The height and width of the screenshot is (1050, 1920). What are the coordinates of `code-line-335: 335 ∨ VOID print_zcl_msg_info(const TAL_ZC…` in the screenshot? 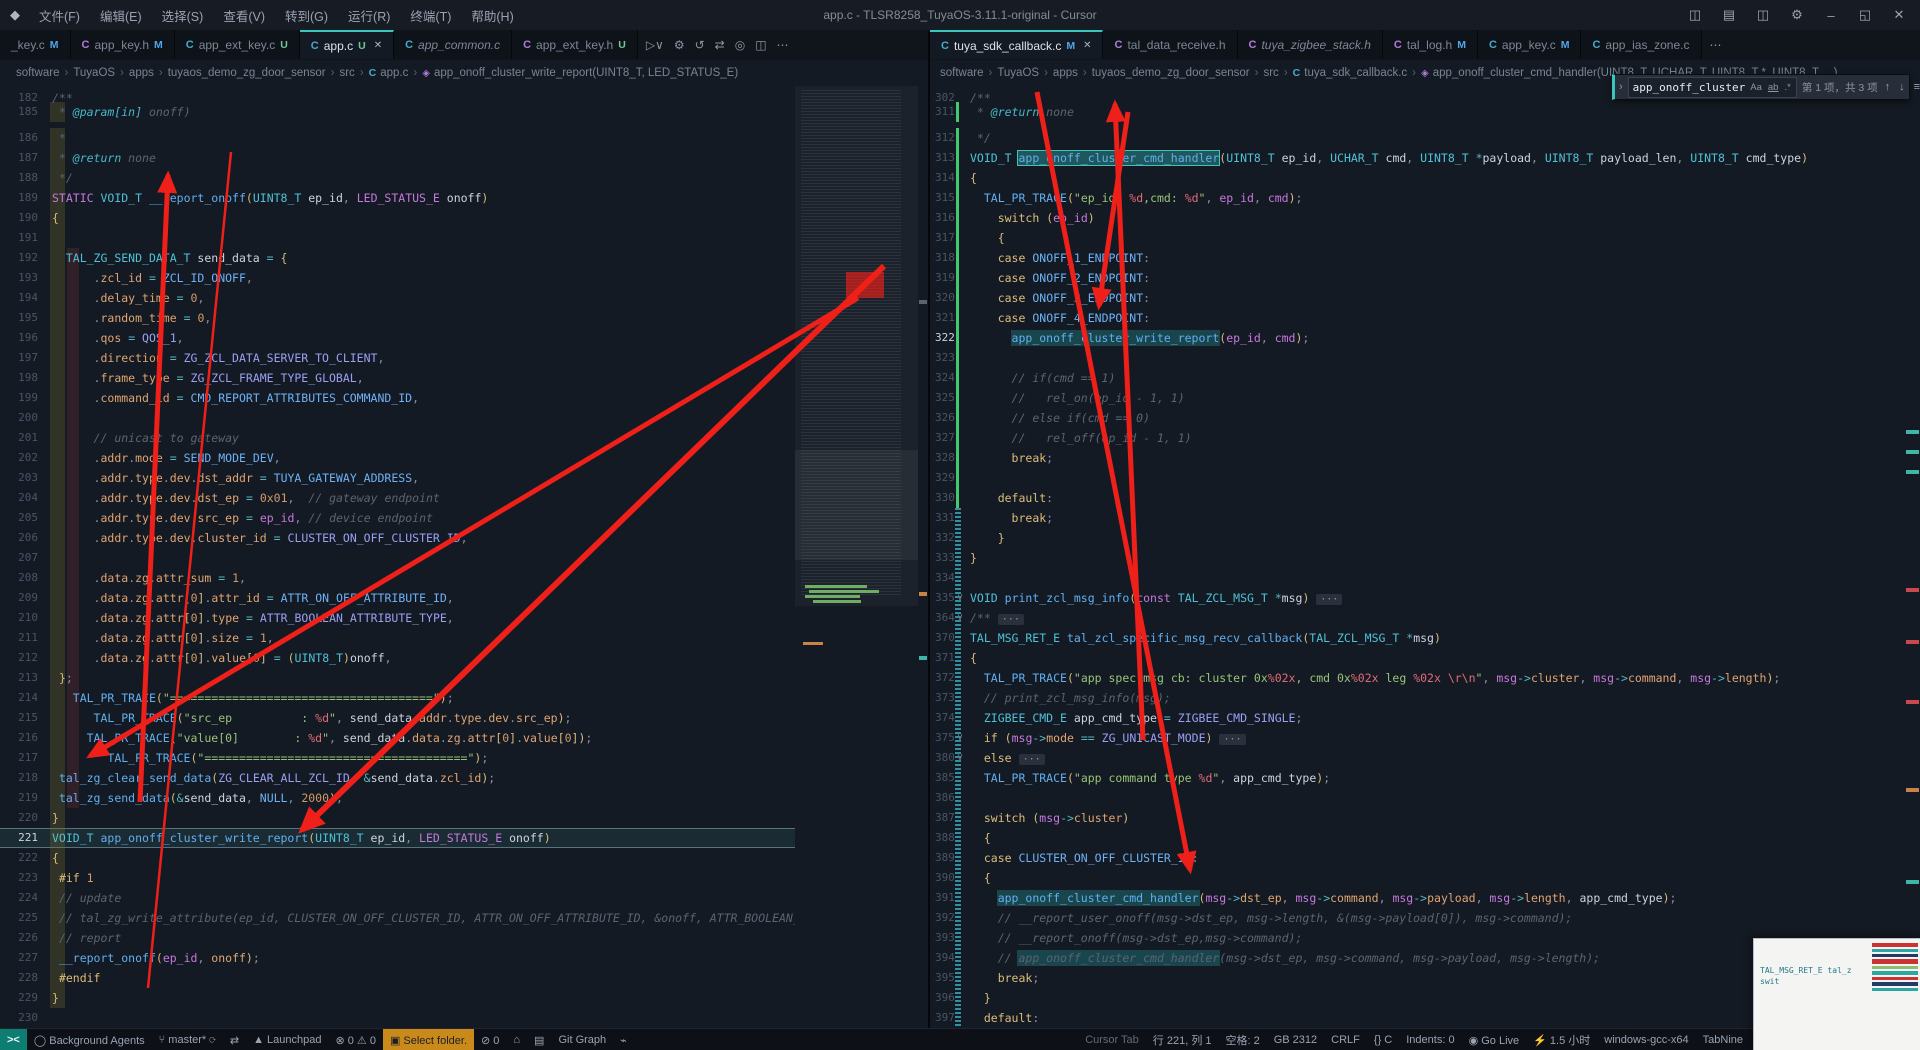 It's located at (1417, 598).